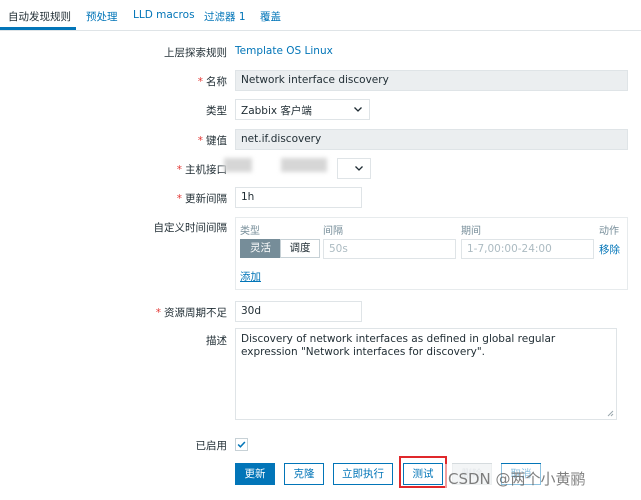  I want to click on resize-handle-icon, so click(610, 413).